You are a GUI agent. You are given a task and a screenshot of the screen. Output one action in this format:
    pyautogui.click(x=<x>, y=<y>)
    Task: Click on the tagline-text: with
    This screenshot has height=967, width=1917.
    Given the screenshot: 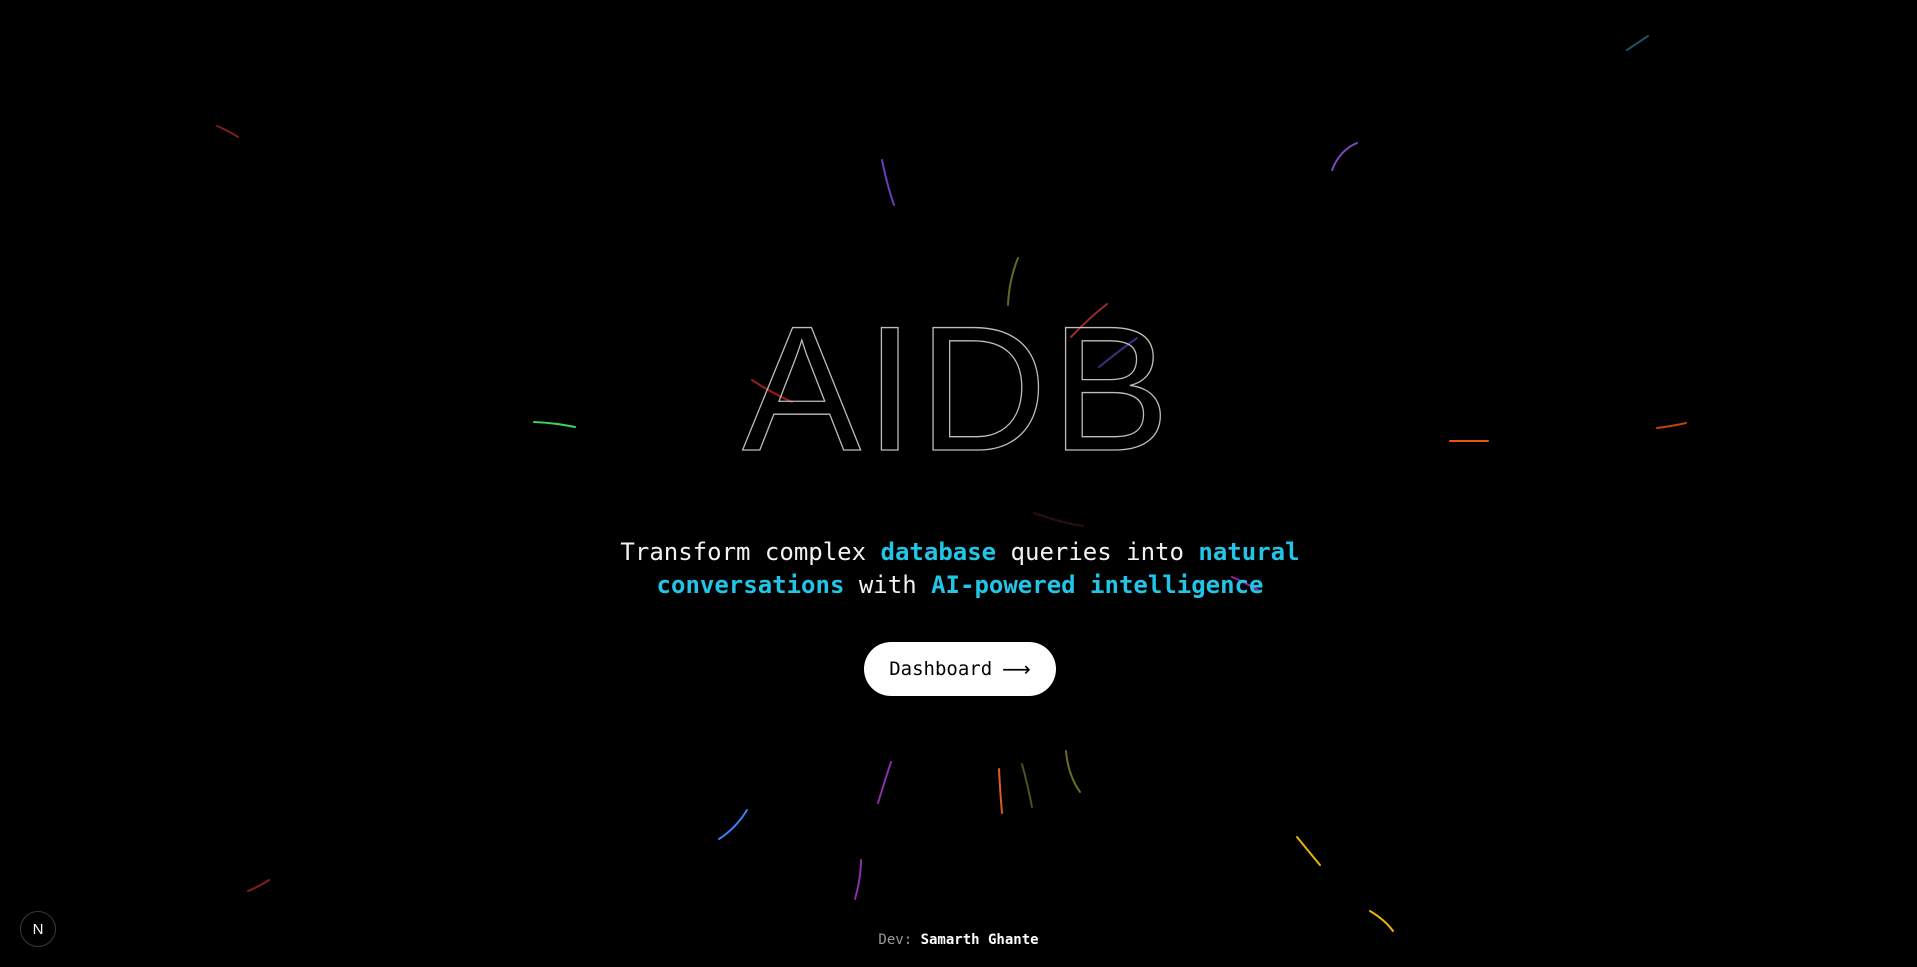 What is the action you would take?
    pyautogui.click(x=888, y=585)
    